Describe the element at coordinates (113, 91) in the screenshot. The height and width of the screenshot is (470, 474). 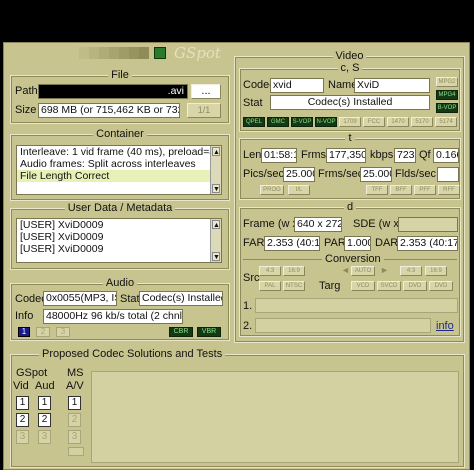
I see `path-field: .avi` at that location.